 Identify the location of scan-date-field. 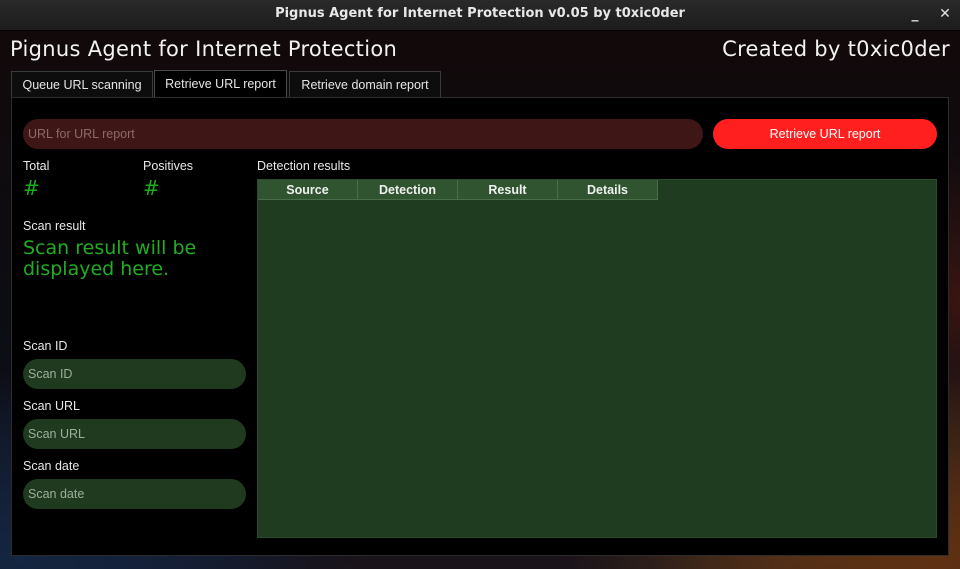
(134, 494).